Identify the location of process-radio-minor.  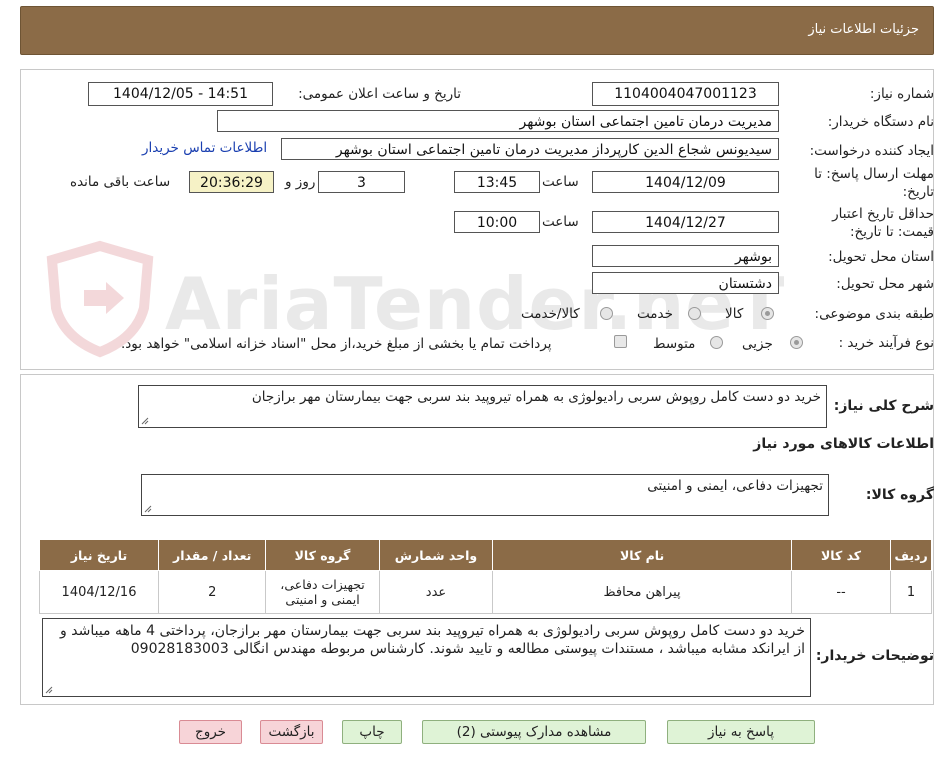
(796, 342).